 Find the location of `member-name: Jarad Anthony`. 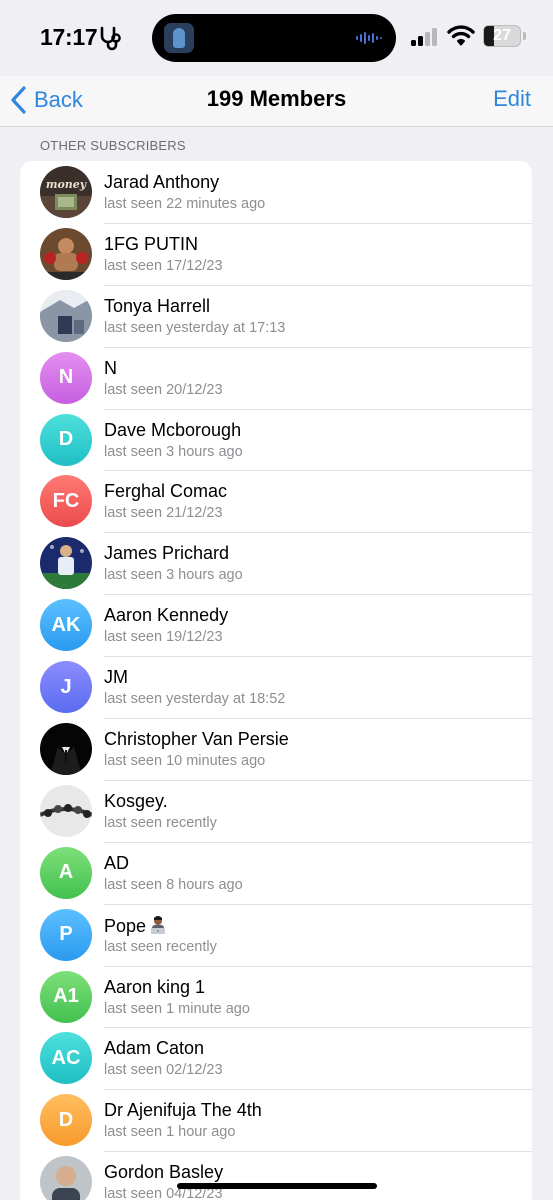

member-name: Jarad Anthony is located at coordinates (161, 182).